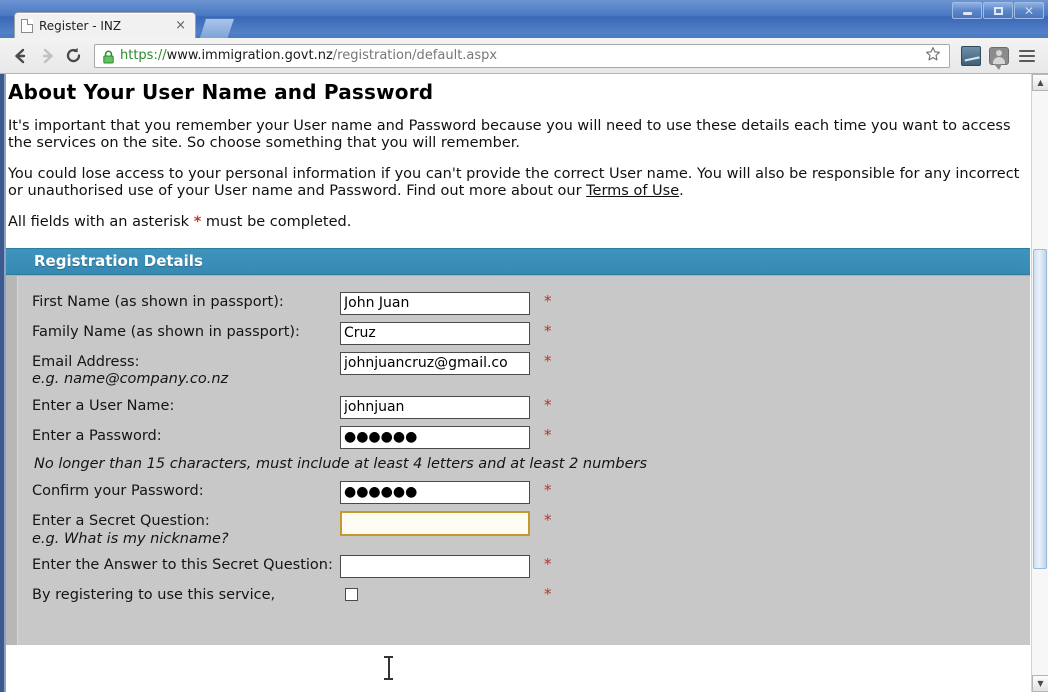  What do you see at coordinates (276, 222) in the screenshot?
I see `asterisk-note-post: must be completed.` at bounding box center [276, 222].